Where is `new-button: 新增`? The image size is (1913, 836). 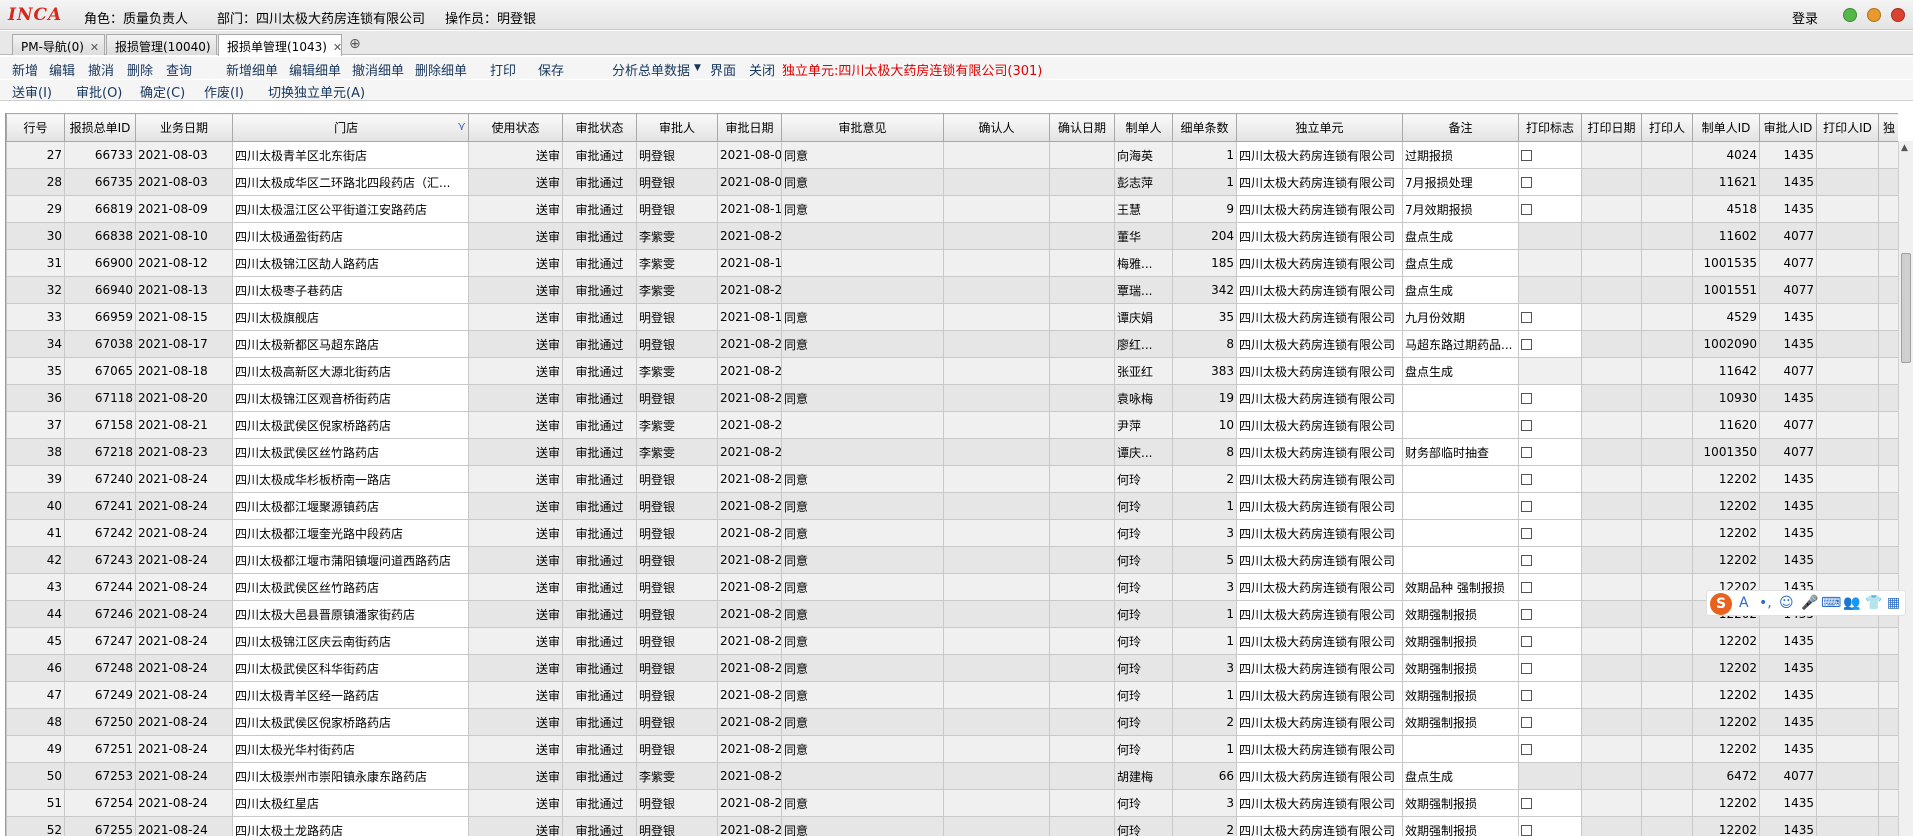 new-button: 新增 is located at coordinates (25, 69).